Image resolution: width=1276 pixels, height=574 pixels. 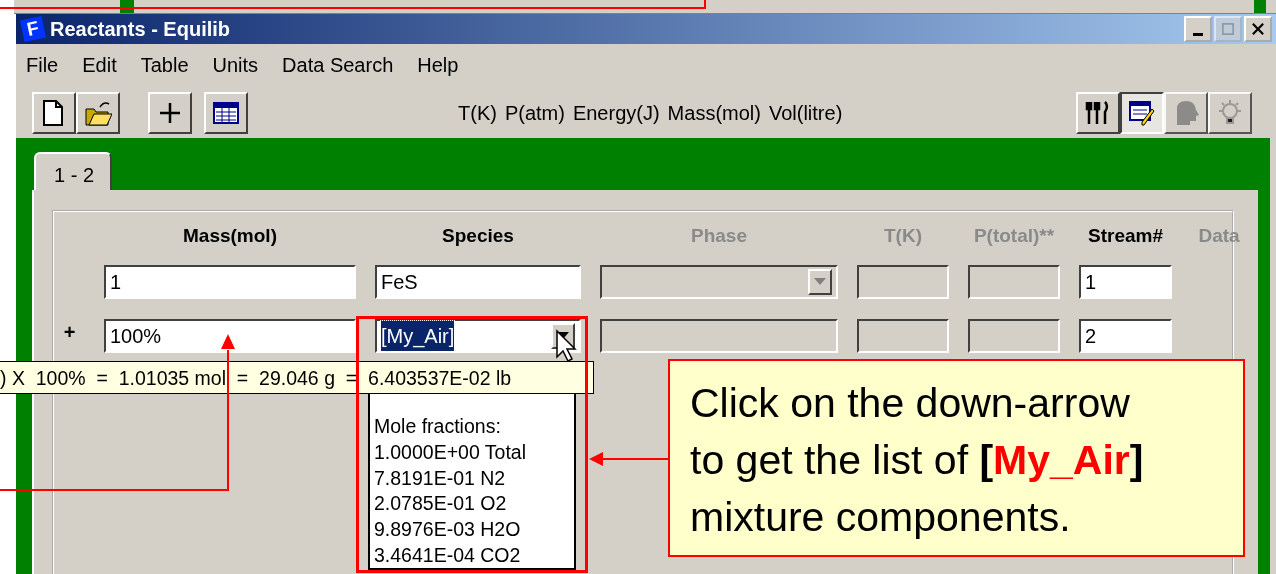 What do you see at coordinates (54, 113) in the screenshot?
I see `new-file-button` at bounding box center [54, 113].